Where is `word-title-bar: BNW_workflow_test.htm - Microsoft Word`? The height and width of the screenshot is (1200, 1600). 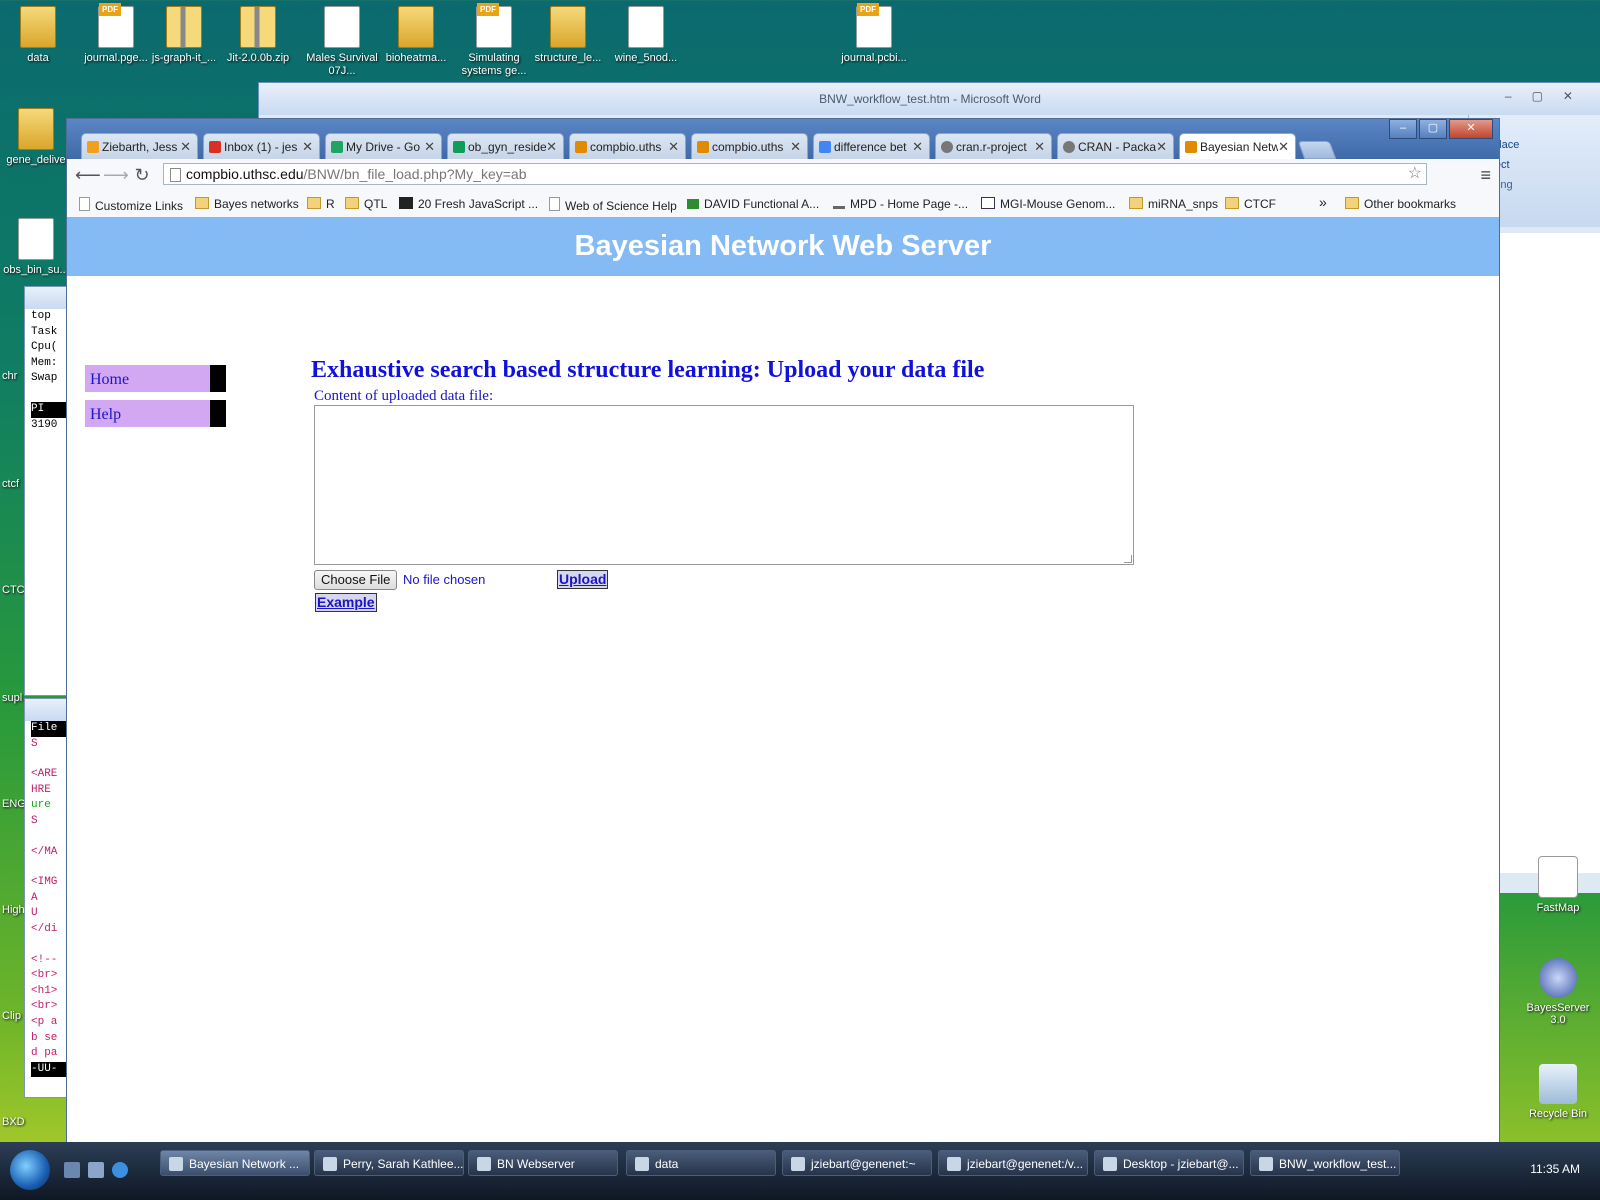 word-title-bar: BNW_workflow_test.htm - Microsoft Word is located at coordinates (929, 99).